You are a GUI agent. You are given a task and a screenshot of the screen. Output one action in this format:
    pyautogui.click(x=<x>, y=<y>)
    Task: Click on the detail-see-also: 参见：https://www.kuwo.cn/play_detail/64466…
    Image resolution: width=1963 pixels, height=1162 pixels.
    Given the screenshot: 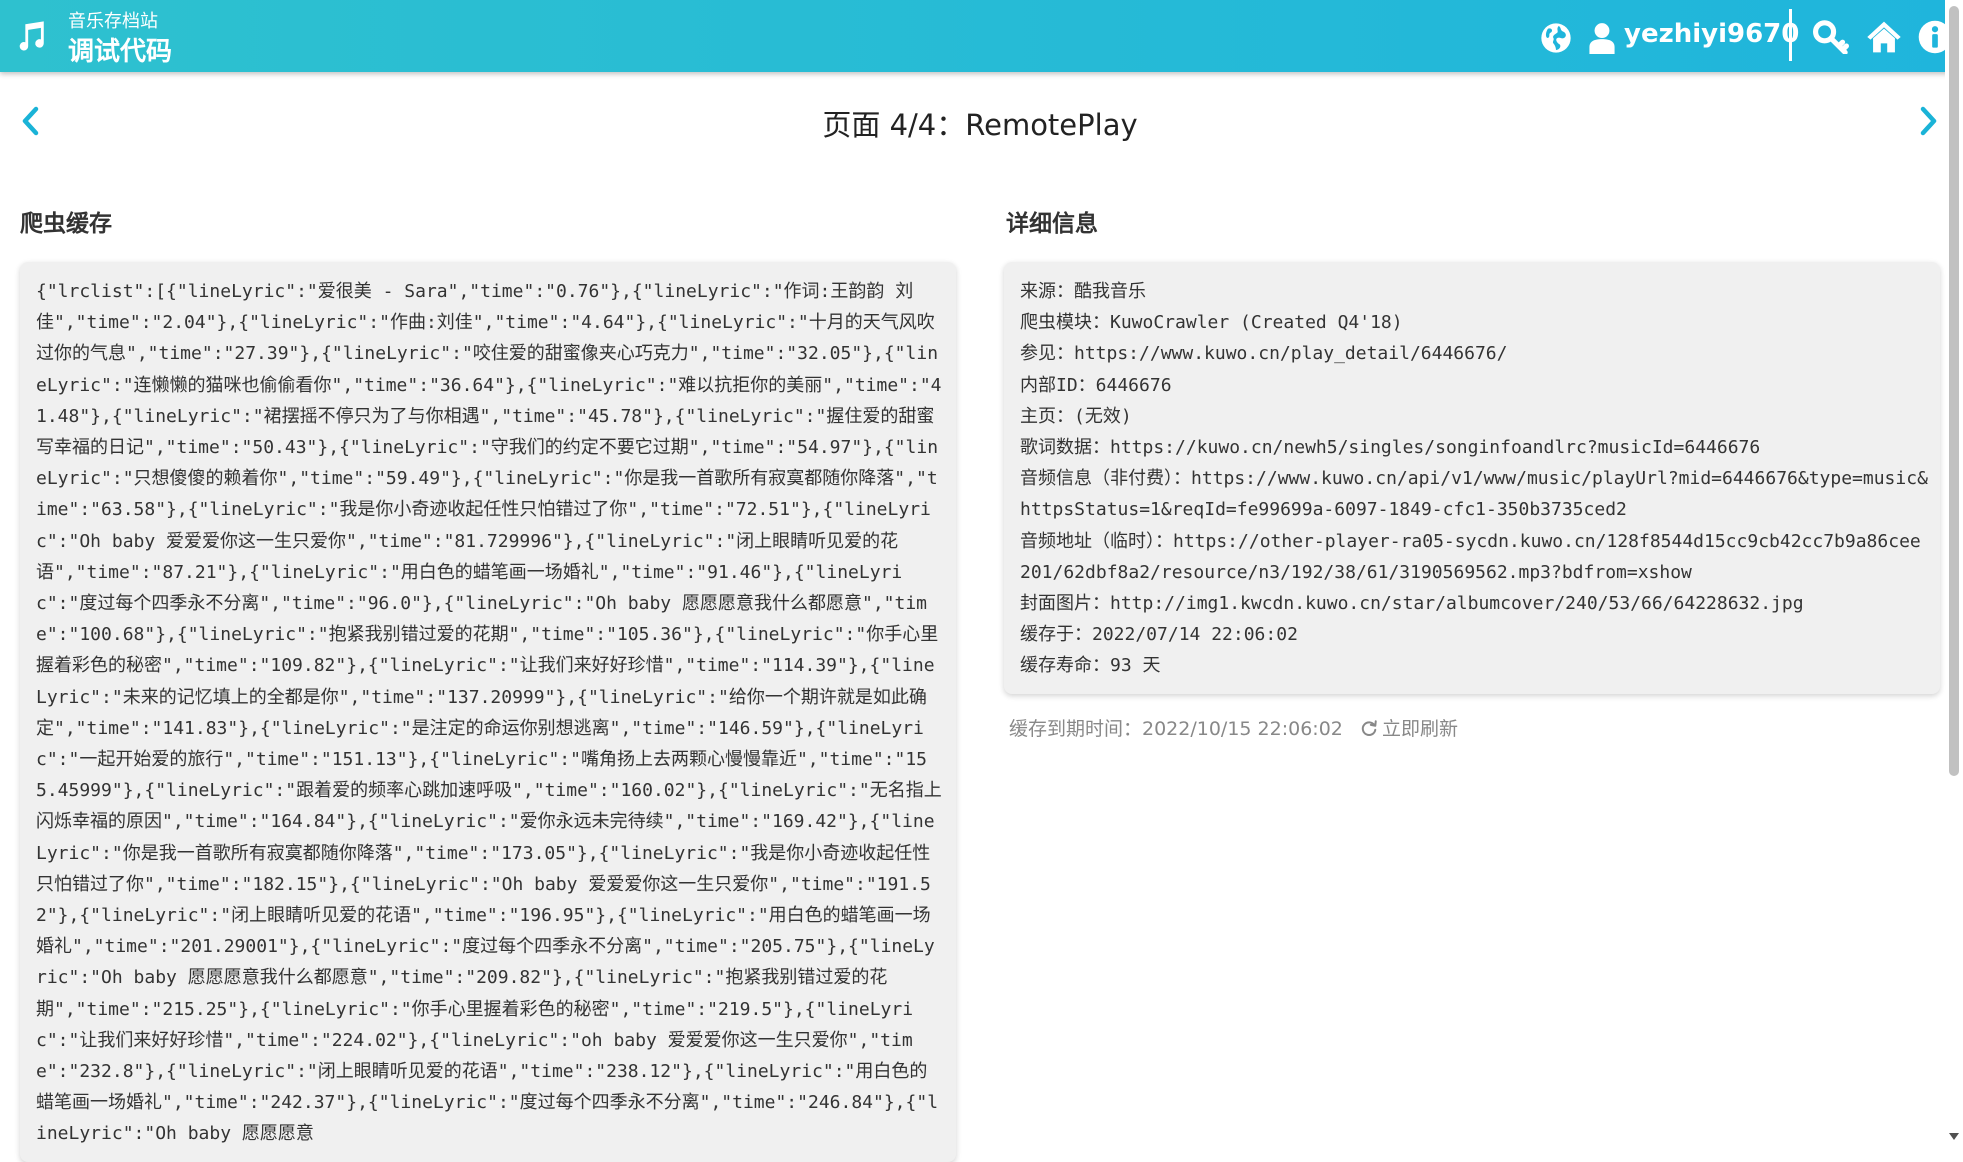 What is the action you would take?
    pyautogui.click(x=1475, y=353)
    